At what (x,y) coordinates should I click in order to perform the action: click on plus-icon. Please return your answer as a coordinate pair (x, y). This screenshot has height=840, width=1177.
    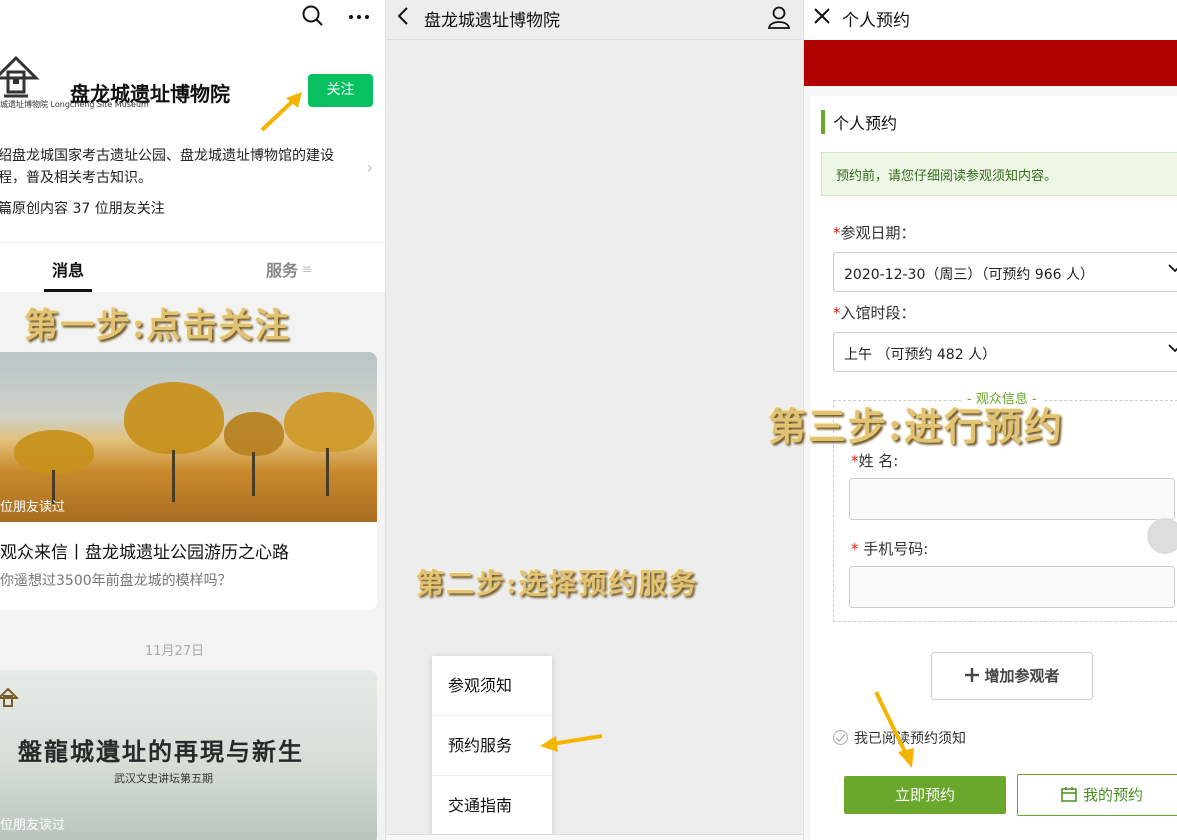
    Looking at the image, I should click on (972, 675).